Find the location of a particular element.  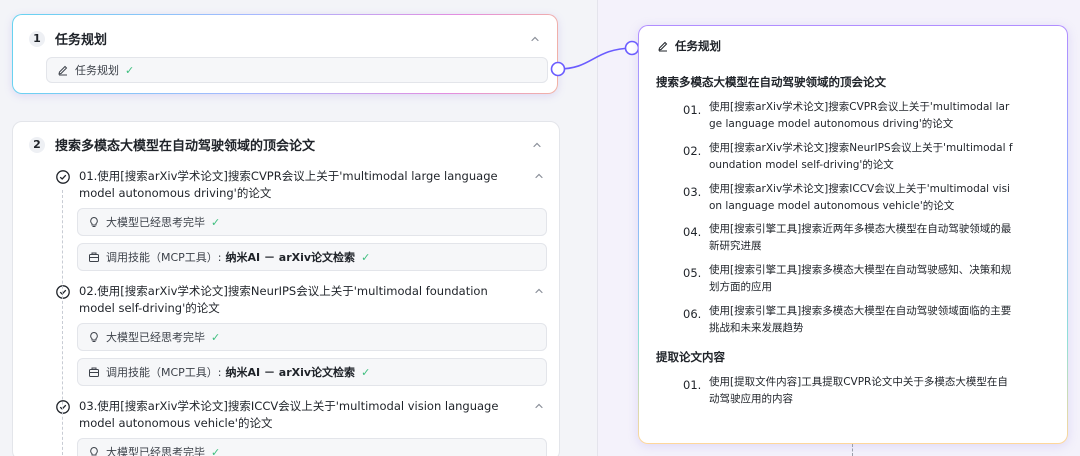

plan-item-text: 使用[搜索引擎工具]搜索多模态大模型在自动驾驶感知、决策和规划方面的应用 is located at coordinates (860, 278).